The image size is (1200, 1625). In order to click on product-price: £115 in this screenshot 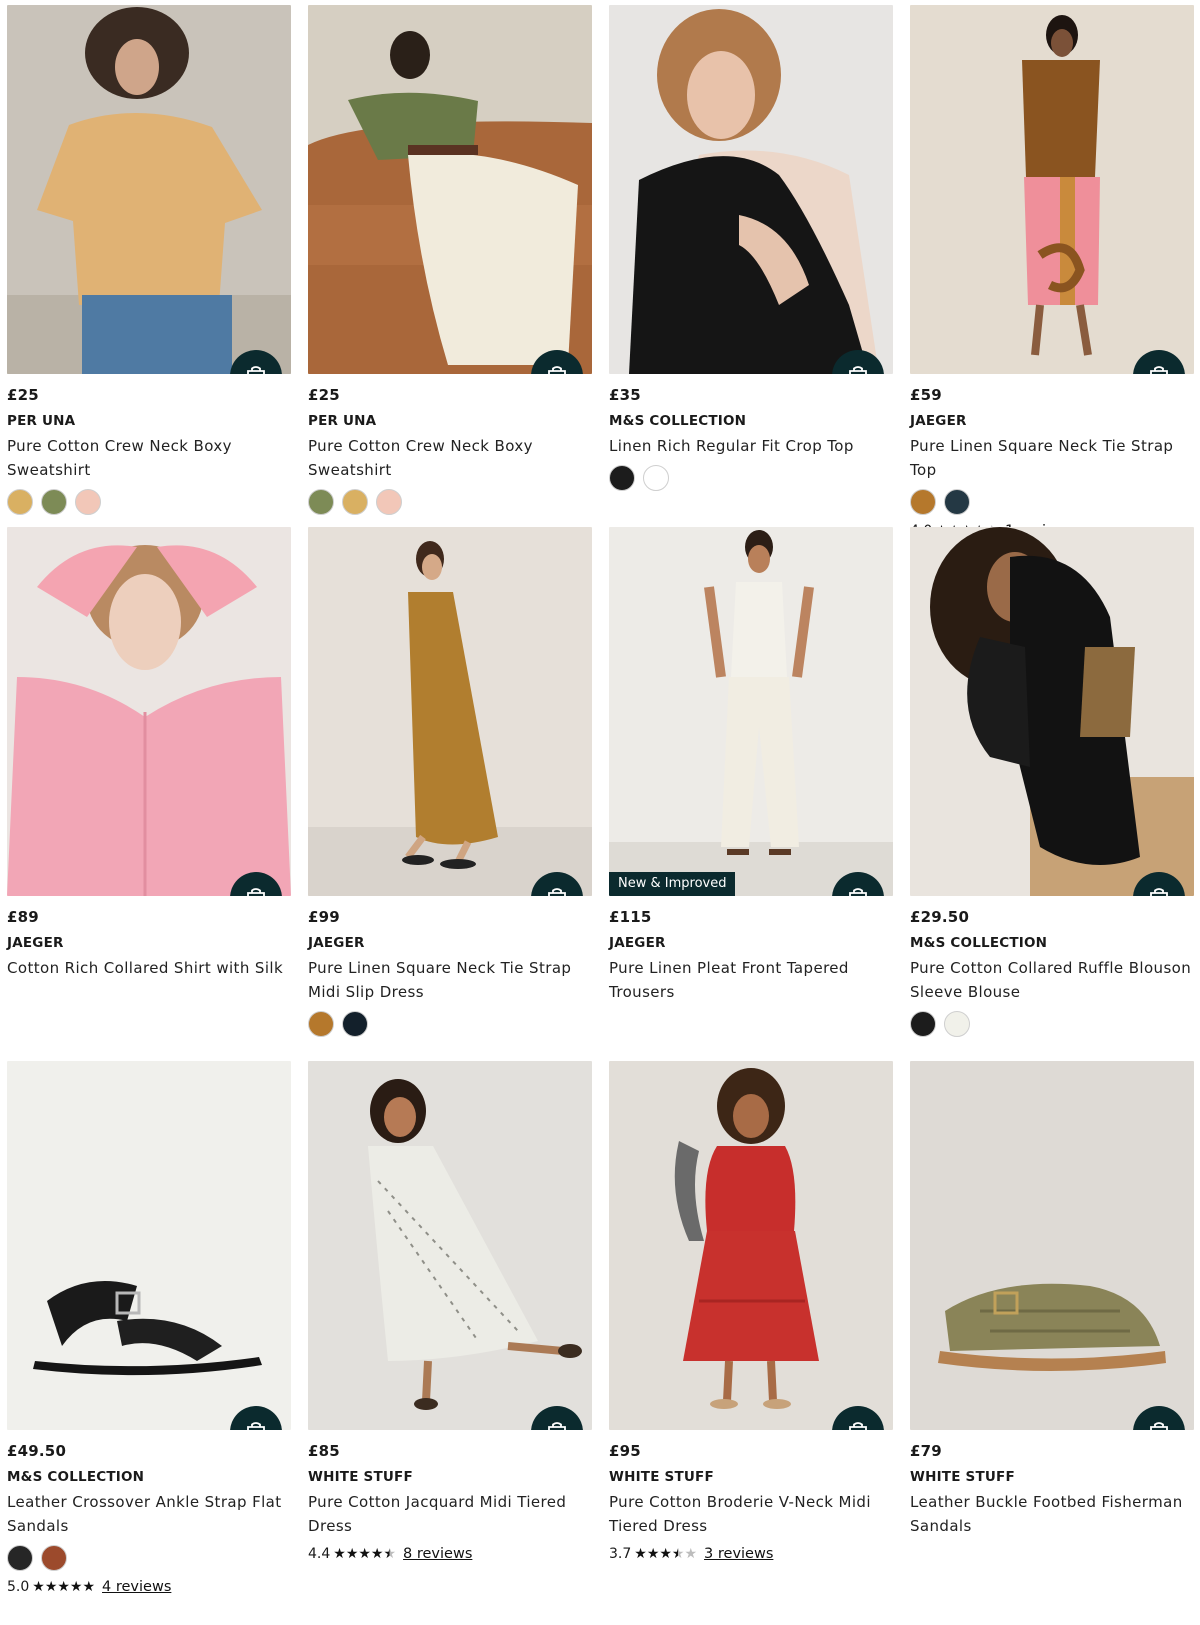, I will do `click(630, 917)`.